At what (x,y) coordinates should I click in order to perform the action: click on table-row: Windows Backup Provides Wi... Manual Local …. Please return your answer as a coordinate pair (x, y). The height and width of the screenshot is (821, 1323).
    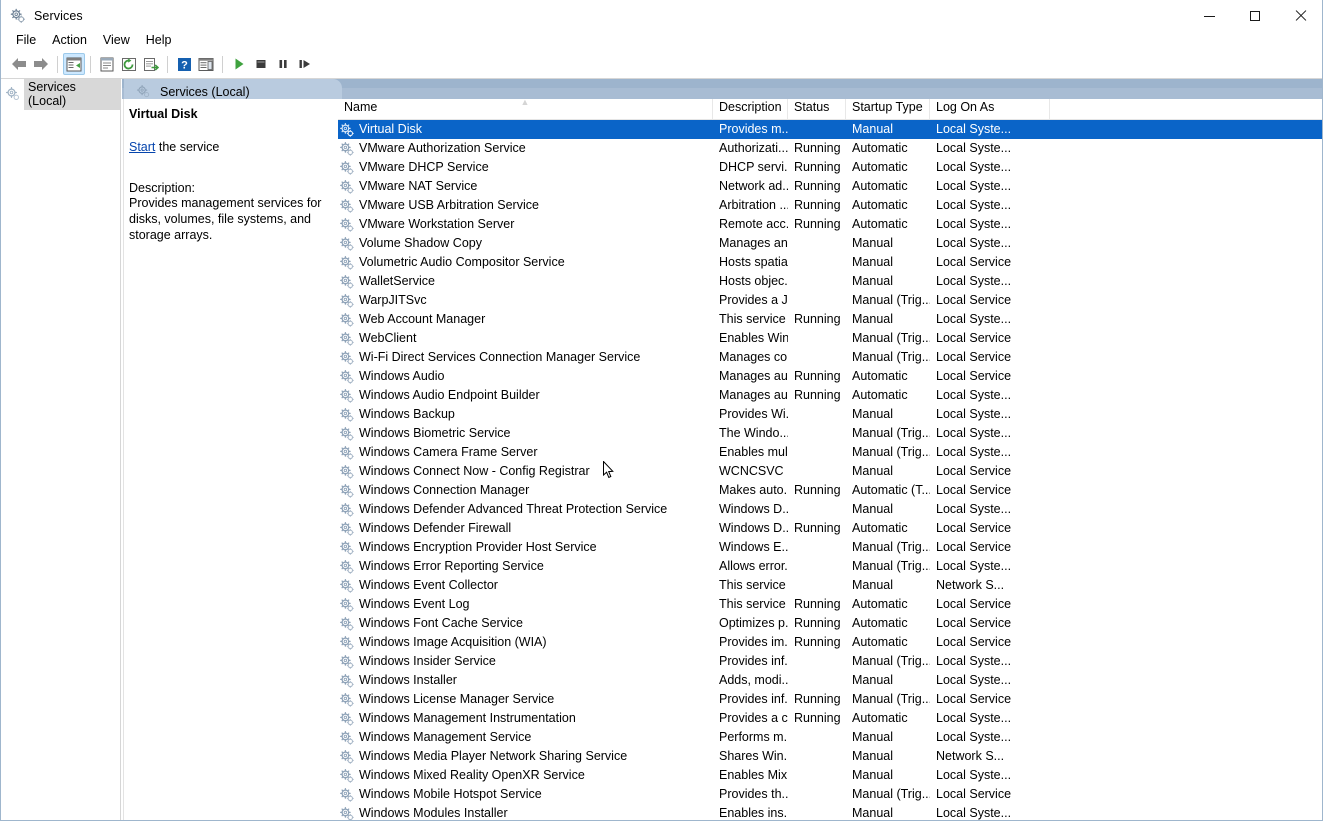
    Looking at the image, I should click on (830, 414).